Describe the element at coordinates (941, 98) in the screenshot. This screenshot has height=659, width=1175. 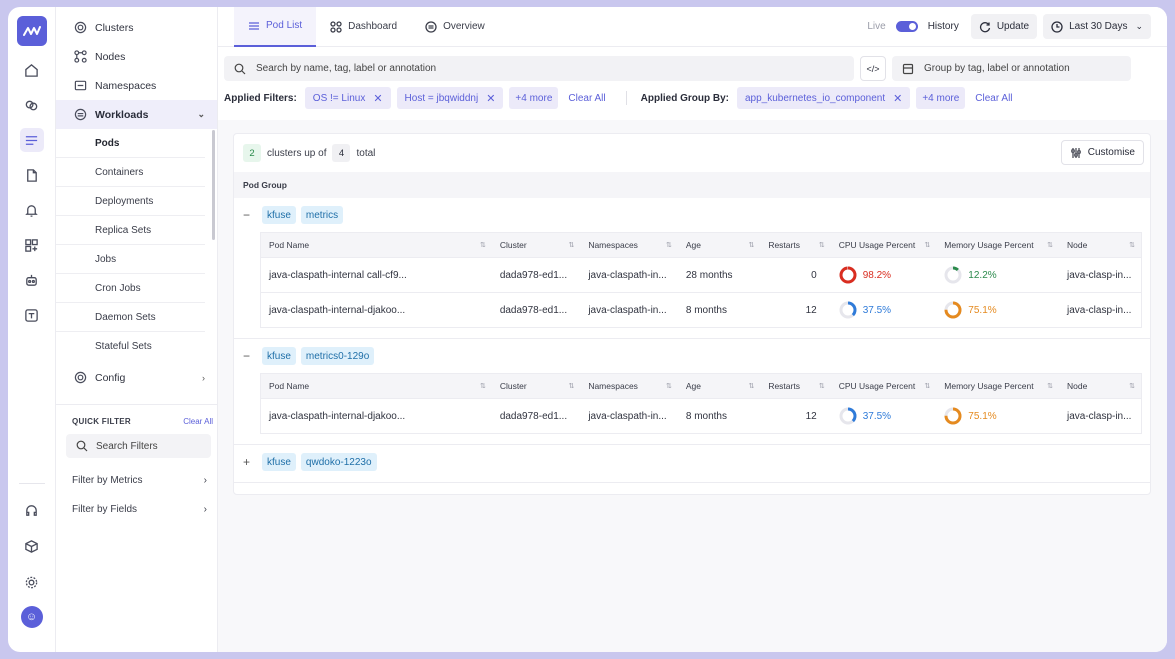
I see `group-more-button: +4 more` at that location.